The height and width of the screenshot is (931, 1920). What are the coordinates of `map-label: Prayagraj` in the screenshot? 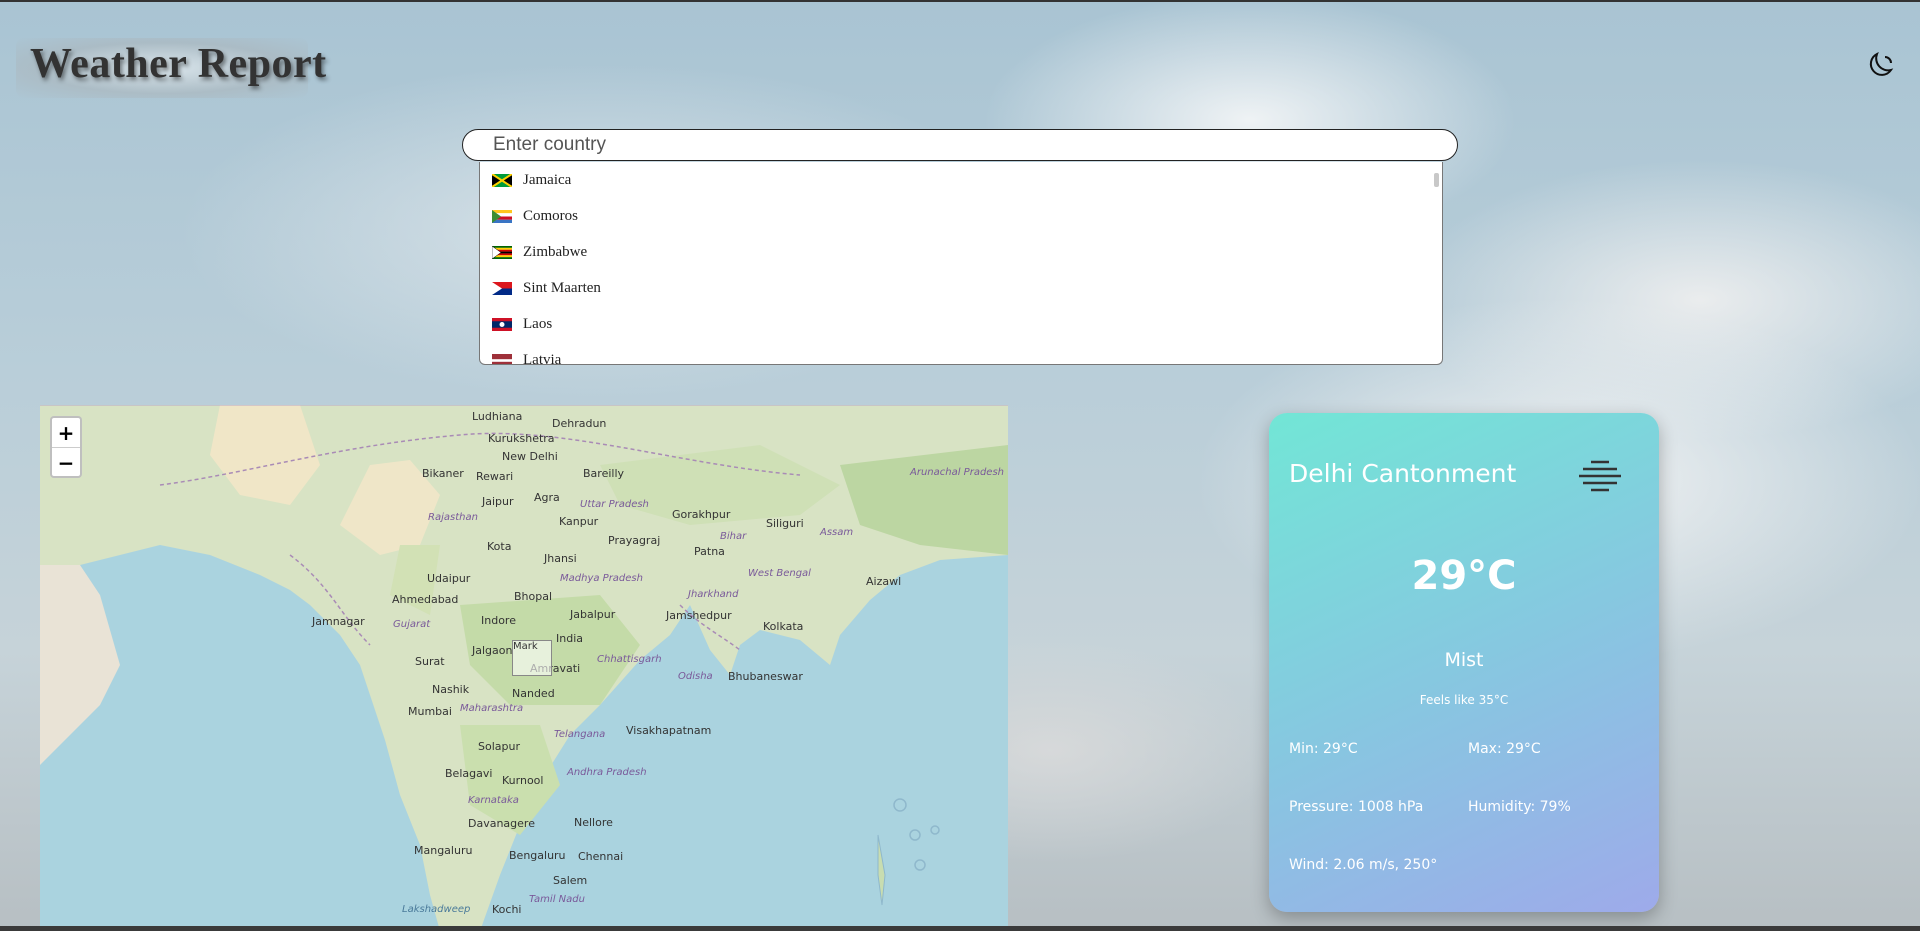 It's located at (634, 540).